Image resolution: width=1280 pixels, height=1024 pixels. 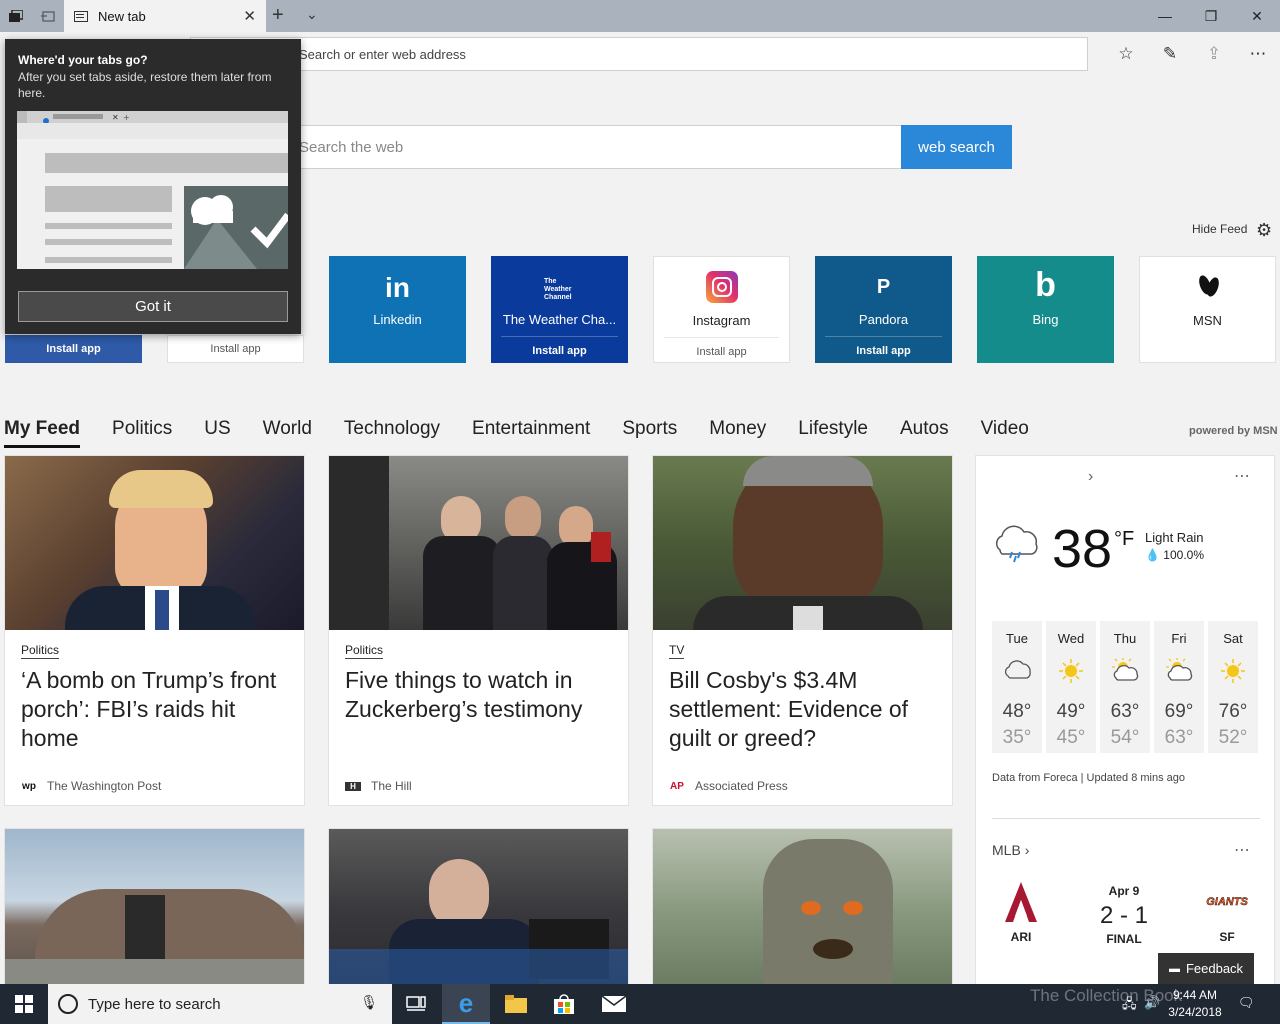 I want to click on web-note-pen-icon: ✎, so click(x=1170, y=54).